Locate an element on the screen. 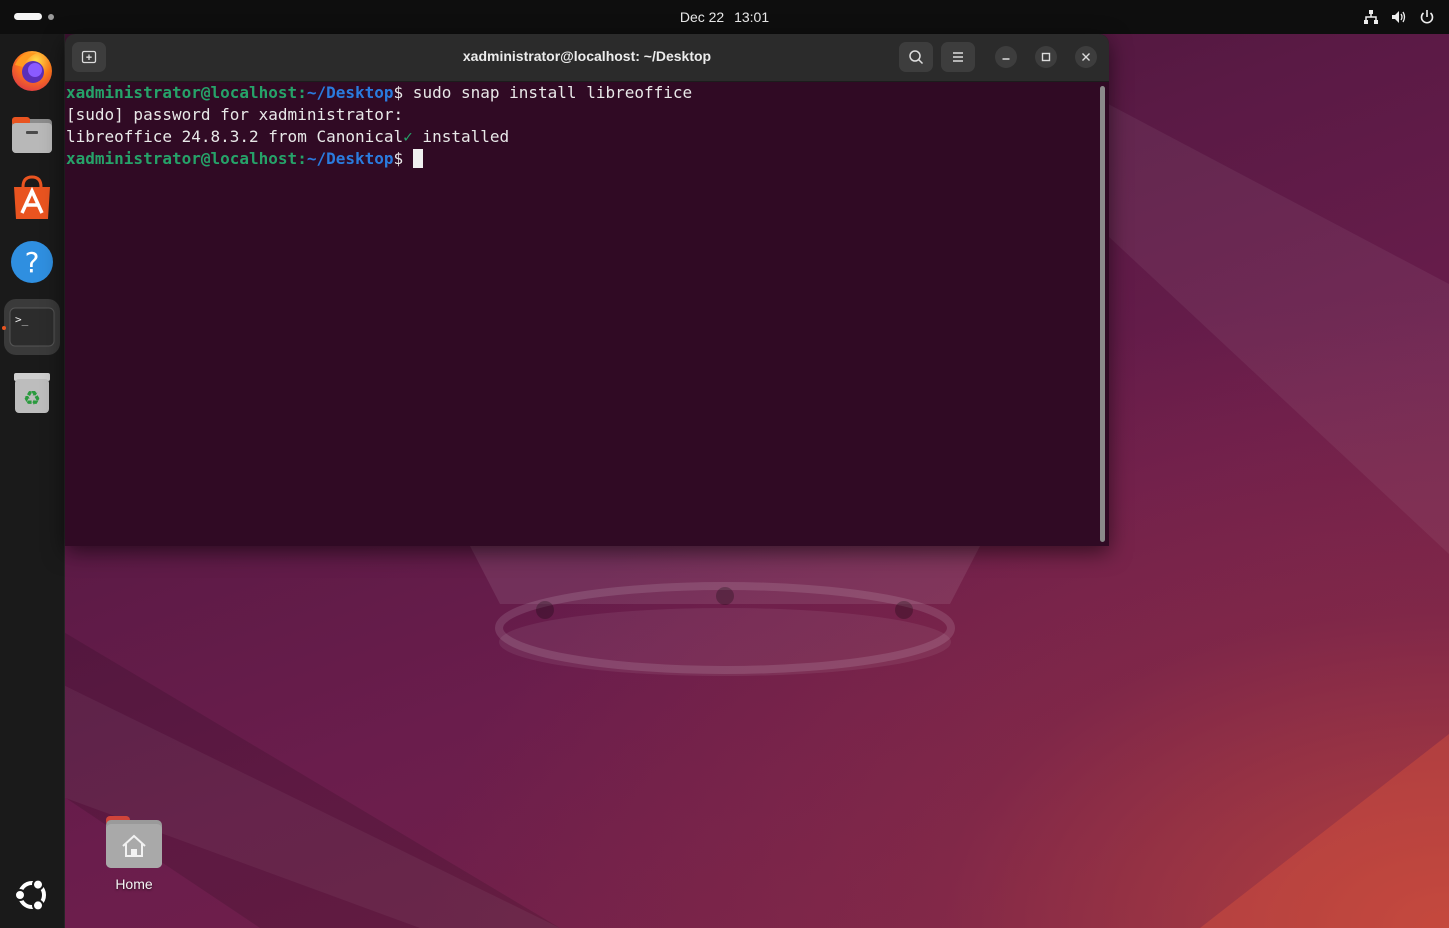 The image size is (1449, 928). search-button is located at coordinates (916, 57).